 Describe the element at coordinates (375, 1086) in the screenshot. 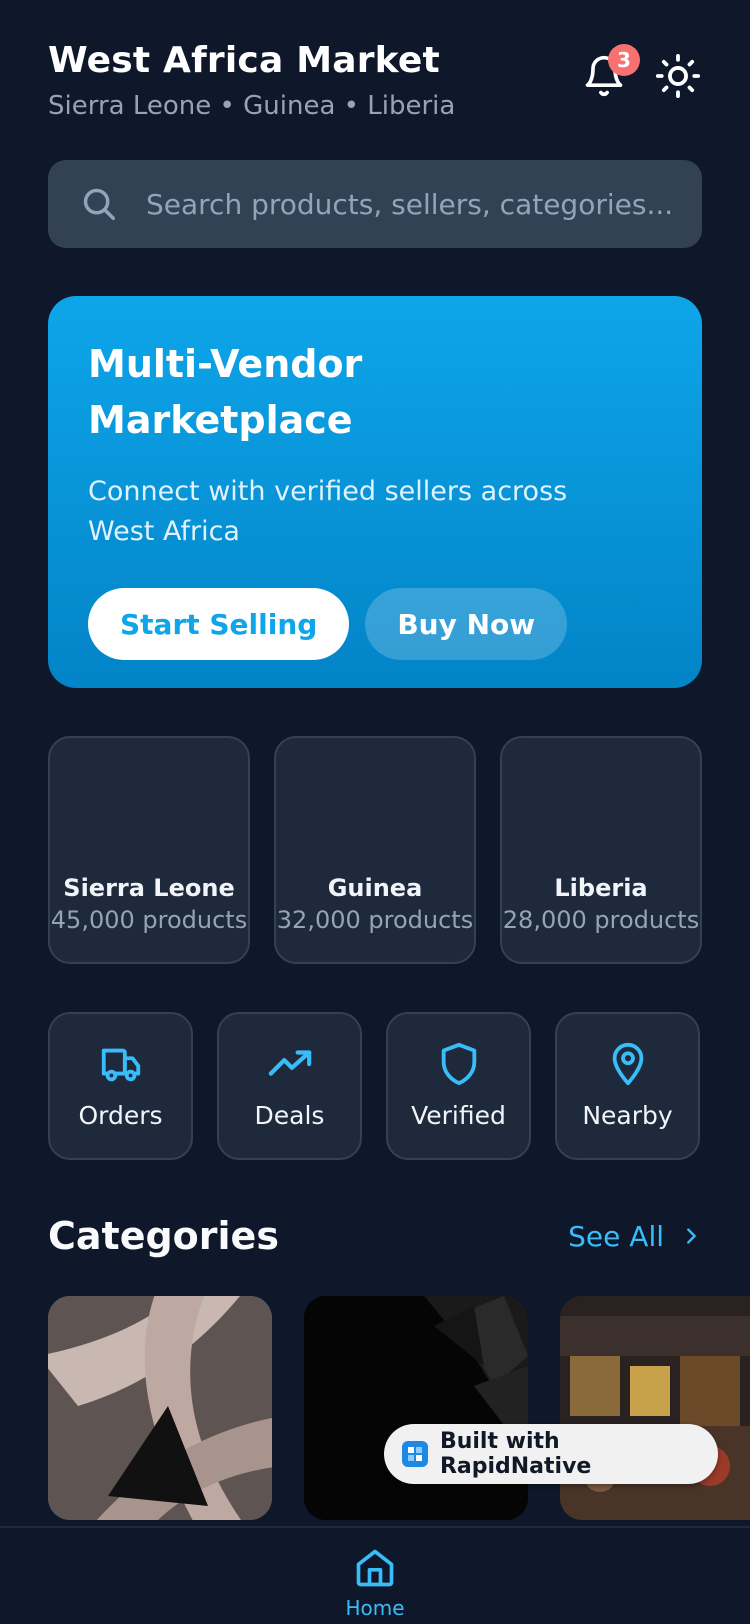

I see `quick-actions: Orders Deals Verified Nearby` at that location.